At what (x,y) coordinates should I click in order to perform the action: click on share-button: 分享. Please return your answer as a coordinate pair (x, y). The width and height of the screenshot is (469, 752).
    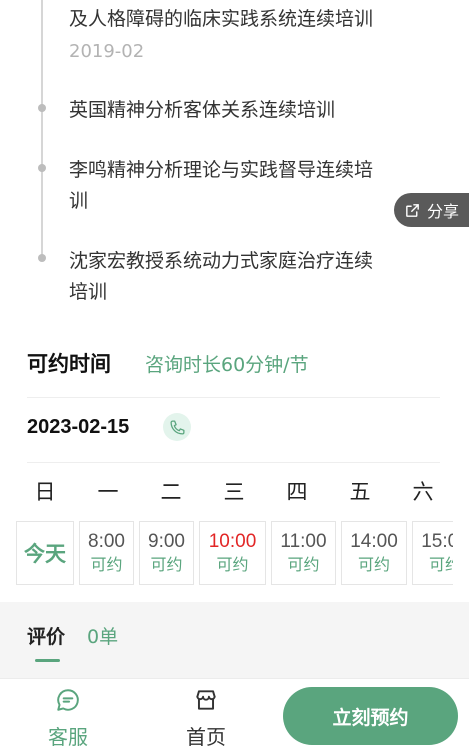
    Looking at the image, I should click on (431, 210).